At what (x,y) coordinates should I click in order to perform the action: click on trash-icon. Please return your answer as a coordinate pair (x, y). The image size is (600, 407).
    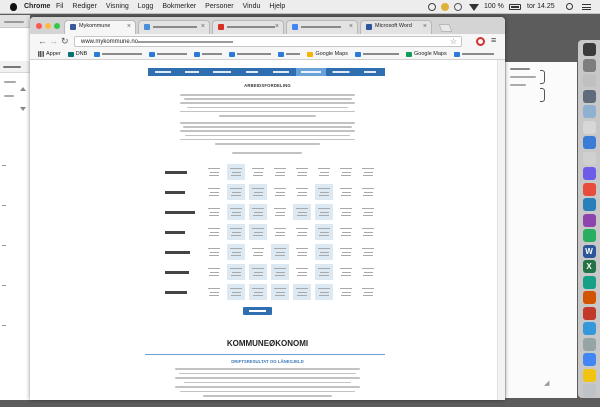
    Looking at the image, I should click on (589, 390).